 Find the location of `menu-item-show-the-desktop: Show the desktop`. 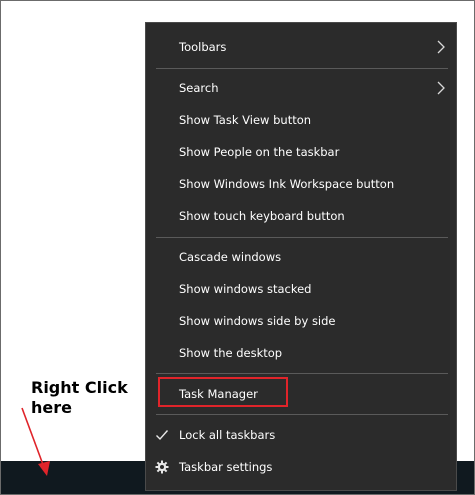

menu-item-show-the-desktop: Show the desktop is located at coordinates (301, 353).